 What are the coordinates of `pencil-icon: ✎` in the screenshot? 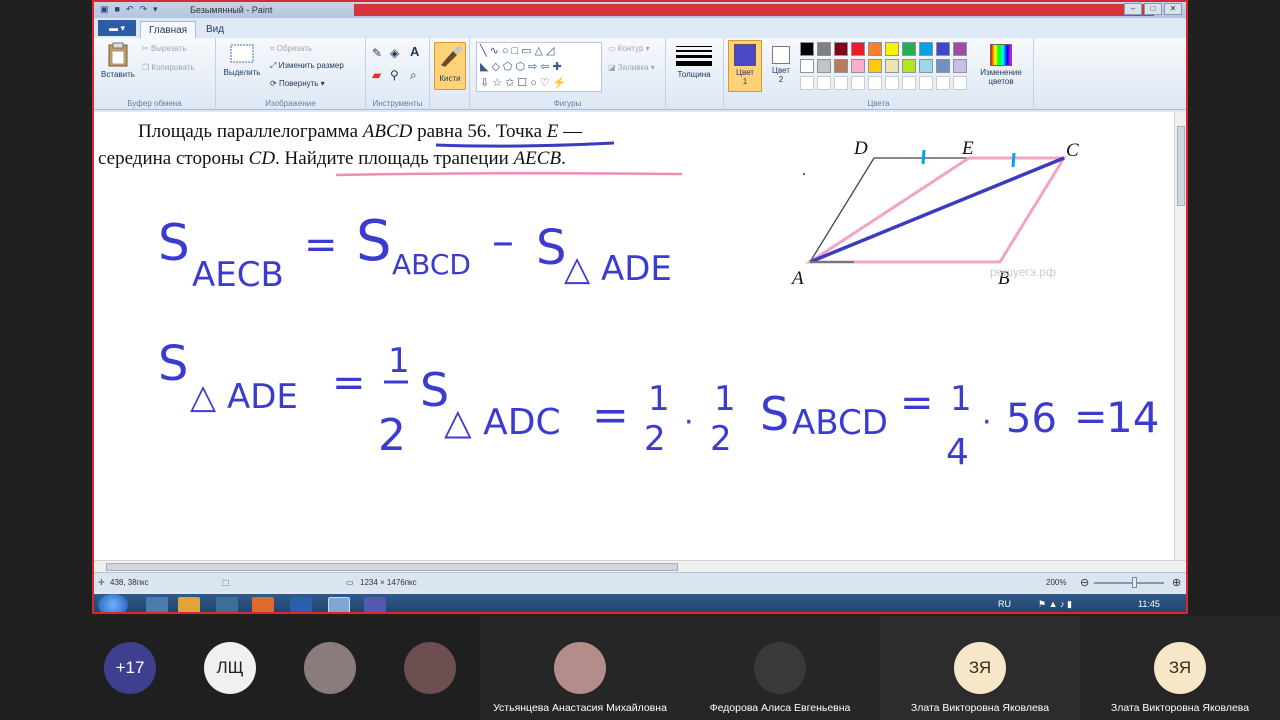 It's located at (377, 53).